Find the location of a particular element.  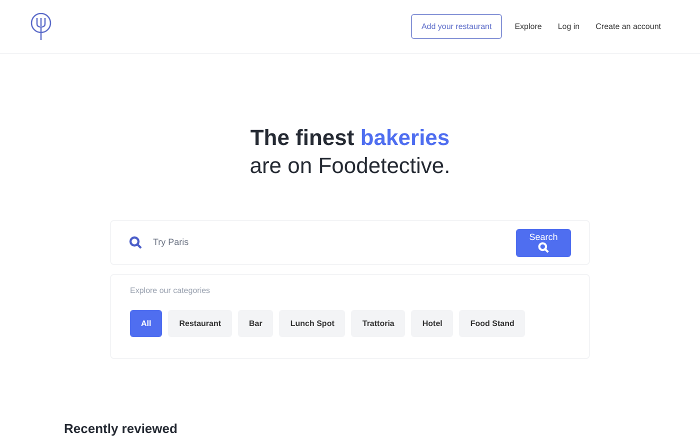

category-chip: All is located at coordinates (146, 323).